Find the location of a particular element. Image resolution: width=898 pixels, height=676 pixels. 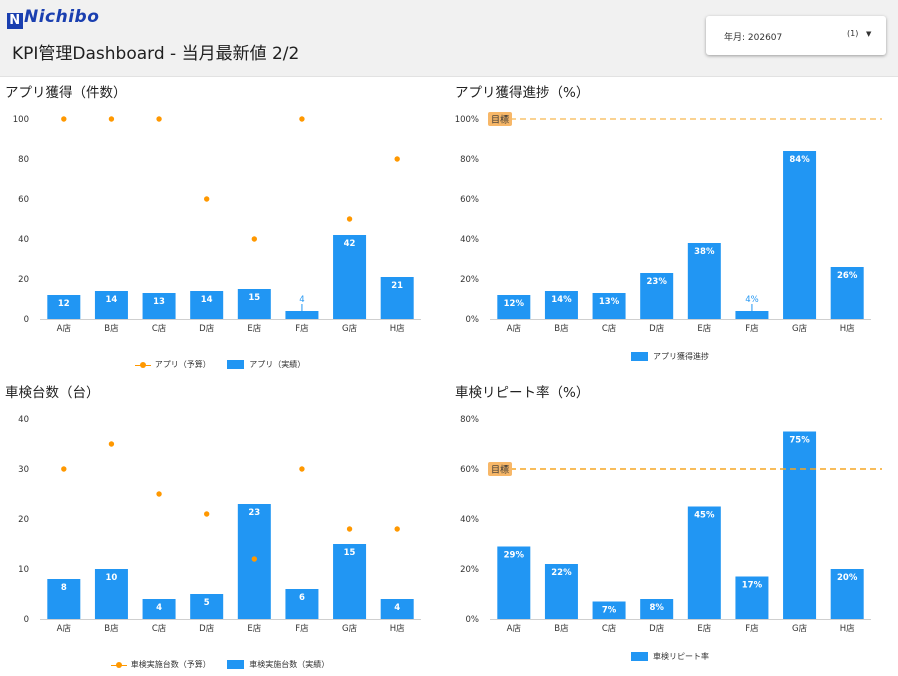

legend-item-actual: アプリ（実績） is located at coordinates (266, 364).